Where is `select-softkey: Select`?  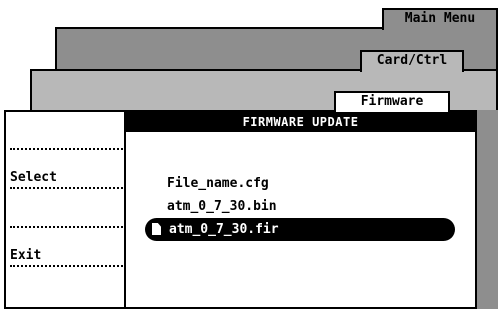
select-softkey: Select is located at coordinates (65, 172).